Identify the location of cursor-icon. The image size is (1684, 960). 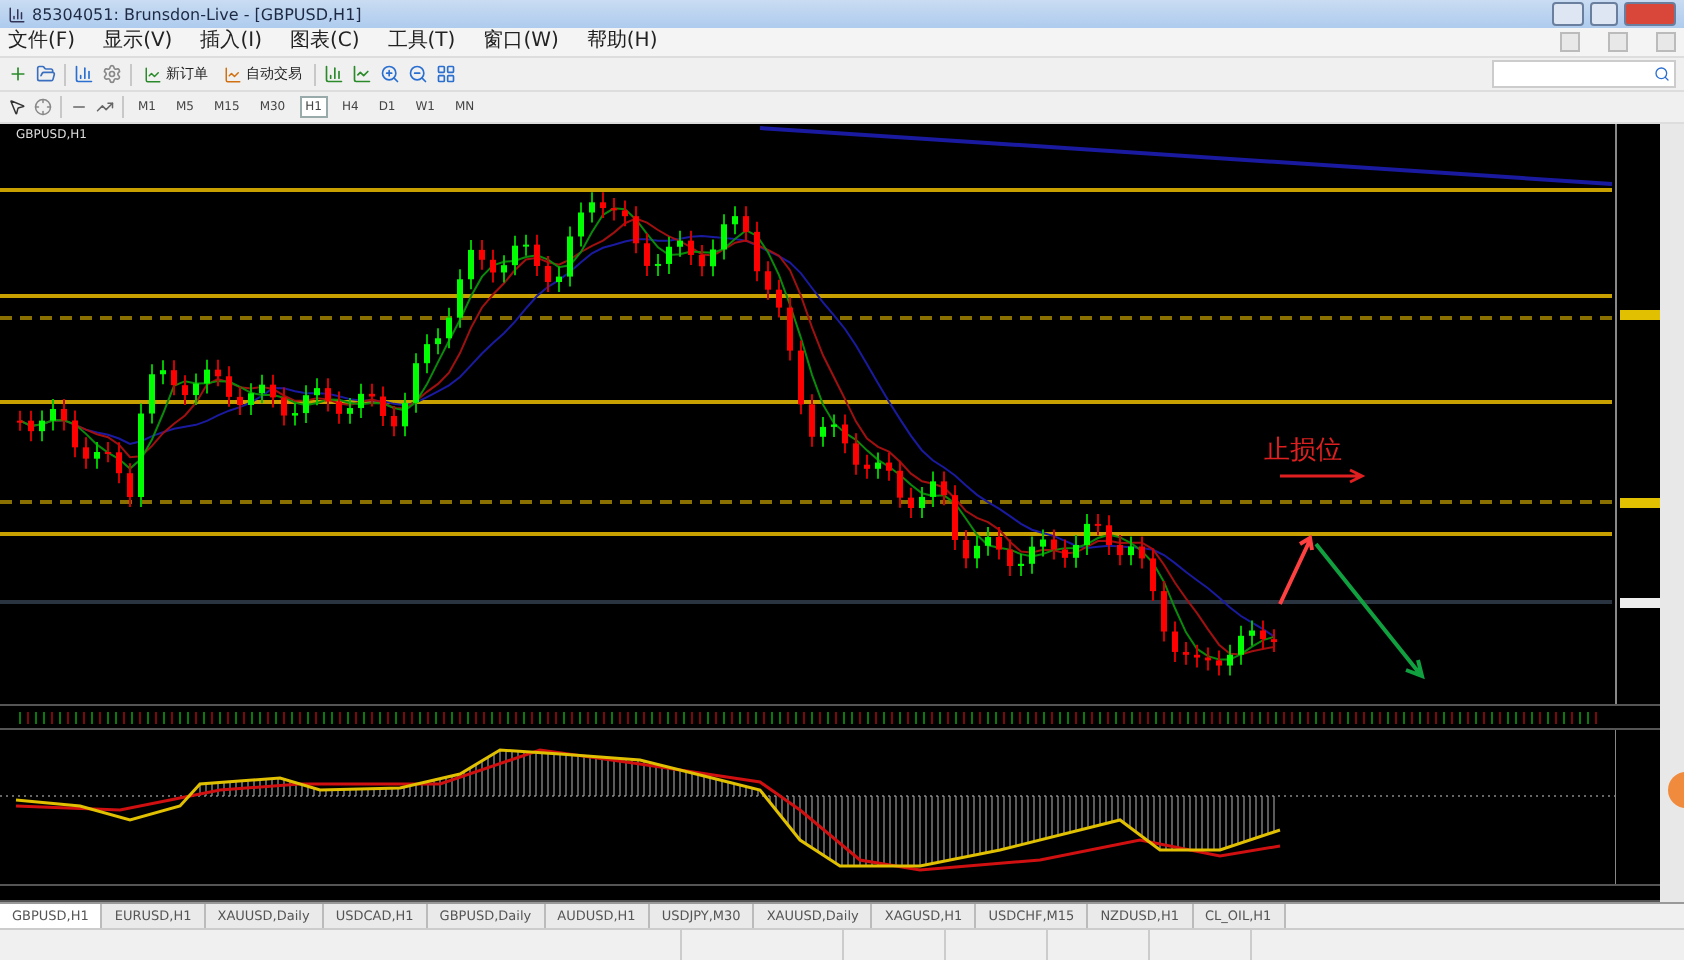
(17, 107).